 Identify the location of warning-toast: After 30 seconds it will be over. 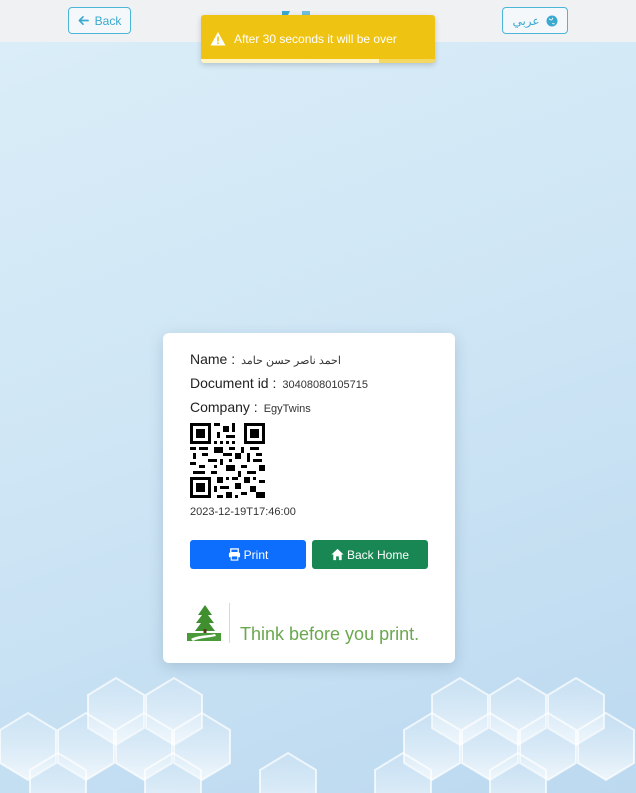
(318, 39).